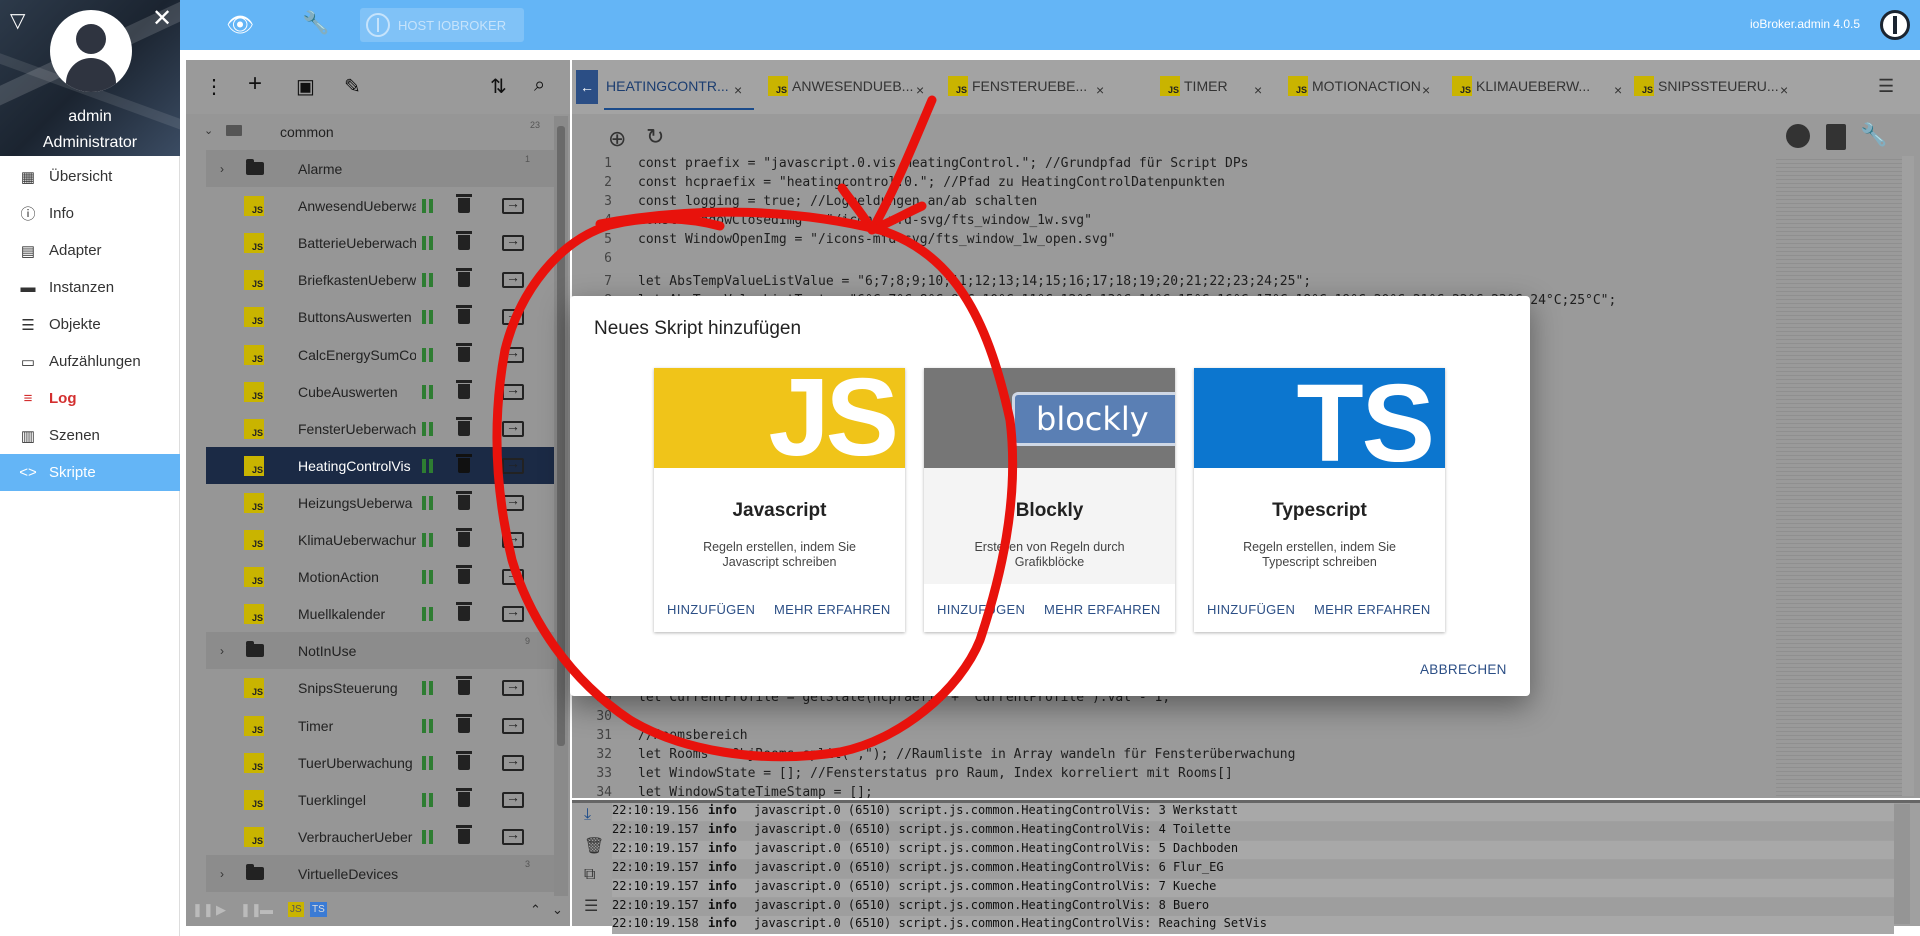 This screenshot has width=1920, height=936. What do you see at coordinates (380, 428) in the screenshot?
I see `tree-script-item: JS FensterUeberwach` at bounding box center [380, 428].